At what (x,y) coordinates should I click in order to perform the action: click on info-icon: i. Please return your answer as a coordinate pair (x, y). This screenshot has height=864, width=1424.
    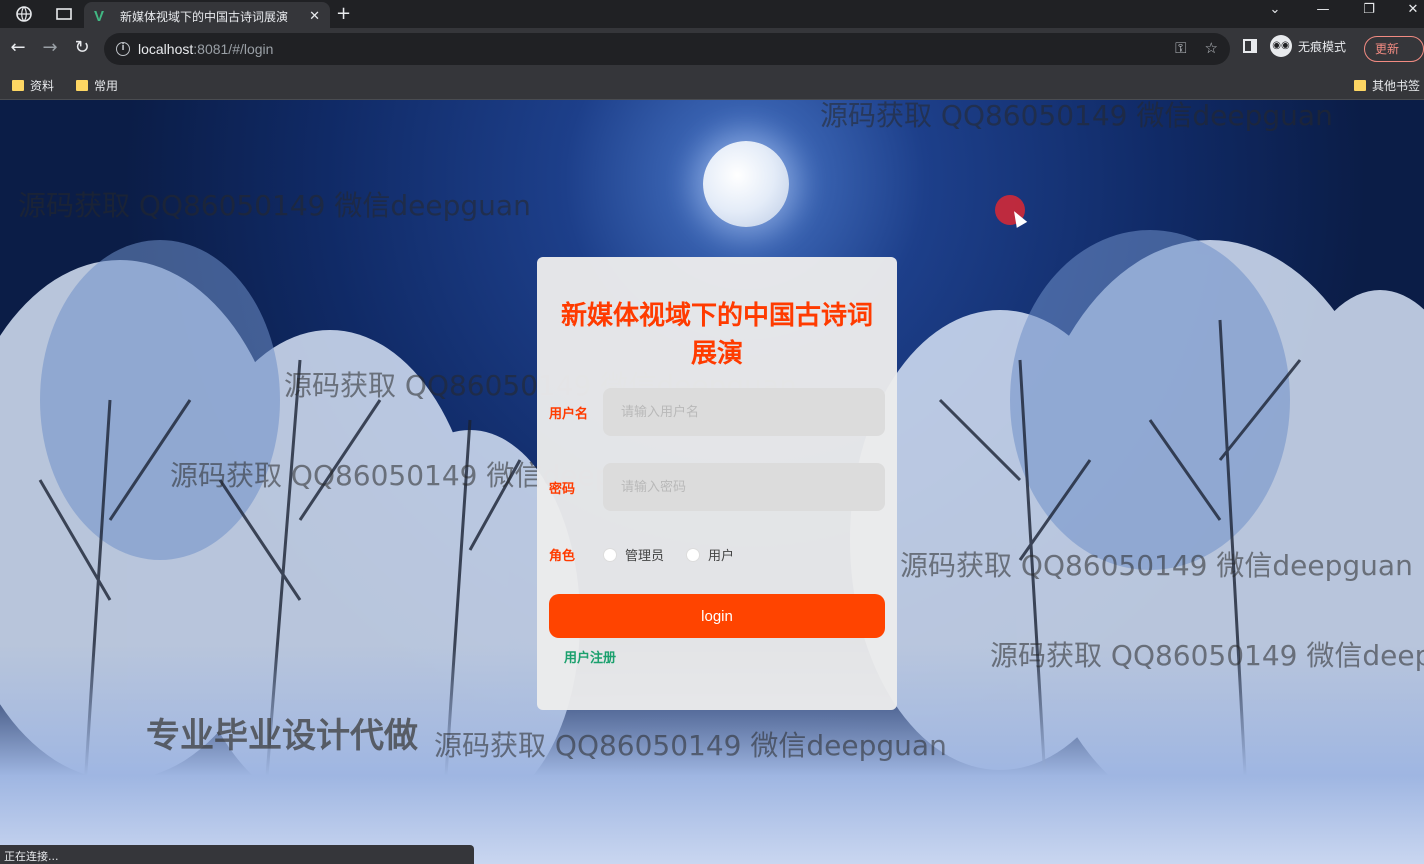
    Looking at the image, I should click on (123, 49).